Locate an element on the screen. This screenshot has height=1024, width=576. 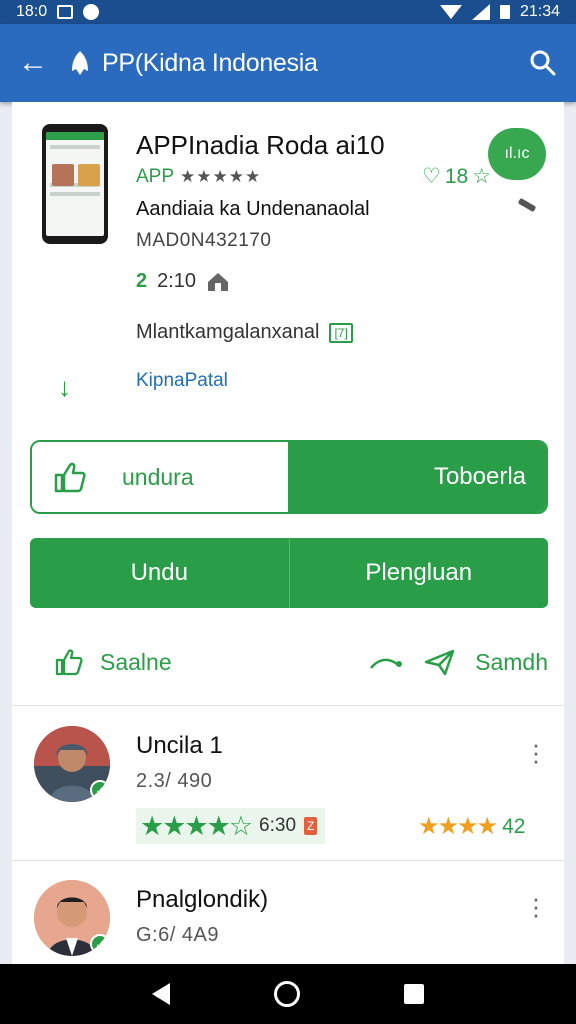
category-label: Mlantkamgalanxanal is located at coordinates (228, 332).